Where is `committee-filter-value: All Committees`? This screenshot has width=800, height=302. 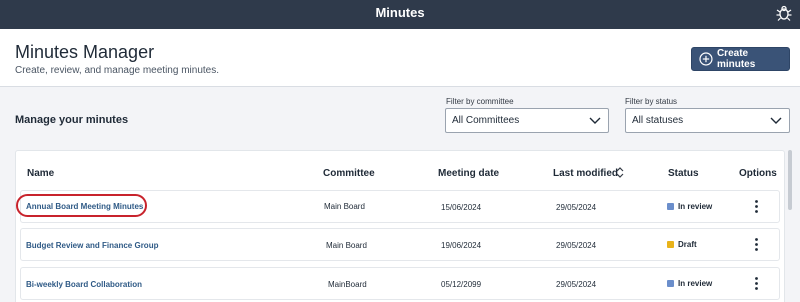 committee-filter-value: All Committees is located at coordinates (486, 120).